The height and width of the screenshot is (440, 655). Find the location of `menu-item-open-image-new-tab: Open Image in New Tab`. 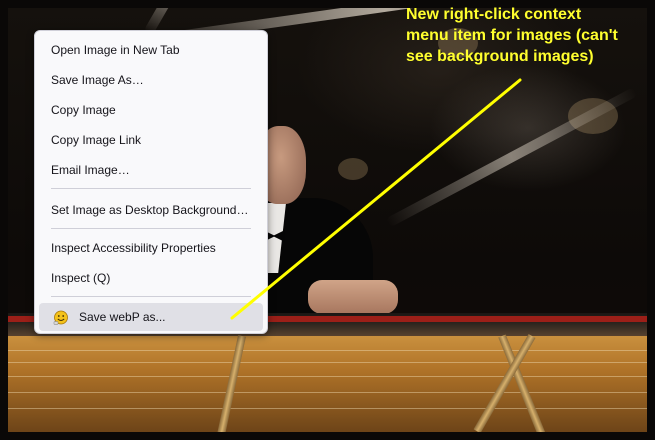

menu-item-open-image-new-tab: Open Image in New Tab is located at coordinates (151, 50).